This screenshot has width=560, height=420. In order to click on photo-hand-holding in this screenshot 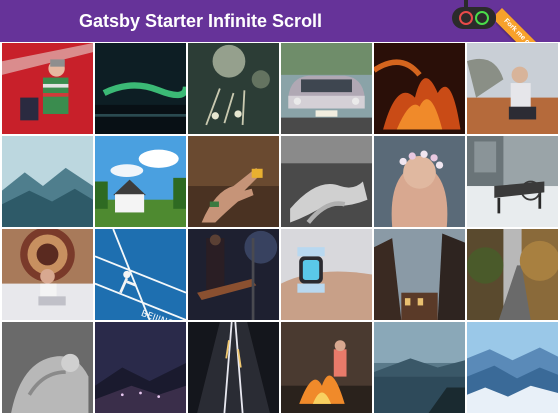, I will do `click(233, 181)`.